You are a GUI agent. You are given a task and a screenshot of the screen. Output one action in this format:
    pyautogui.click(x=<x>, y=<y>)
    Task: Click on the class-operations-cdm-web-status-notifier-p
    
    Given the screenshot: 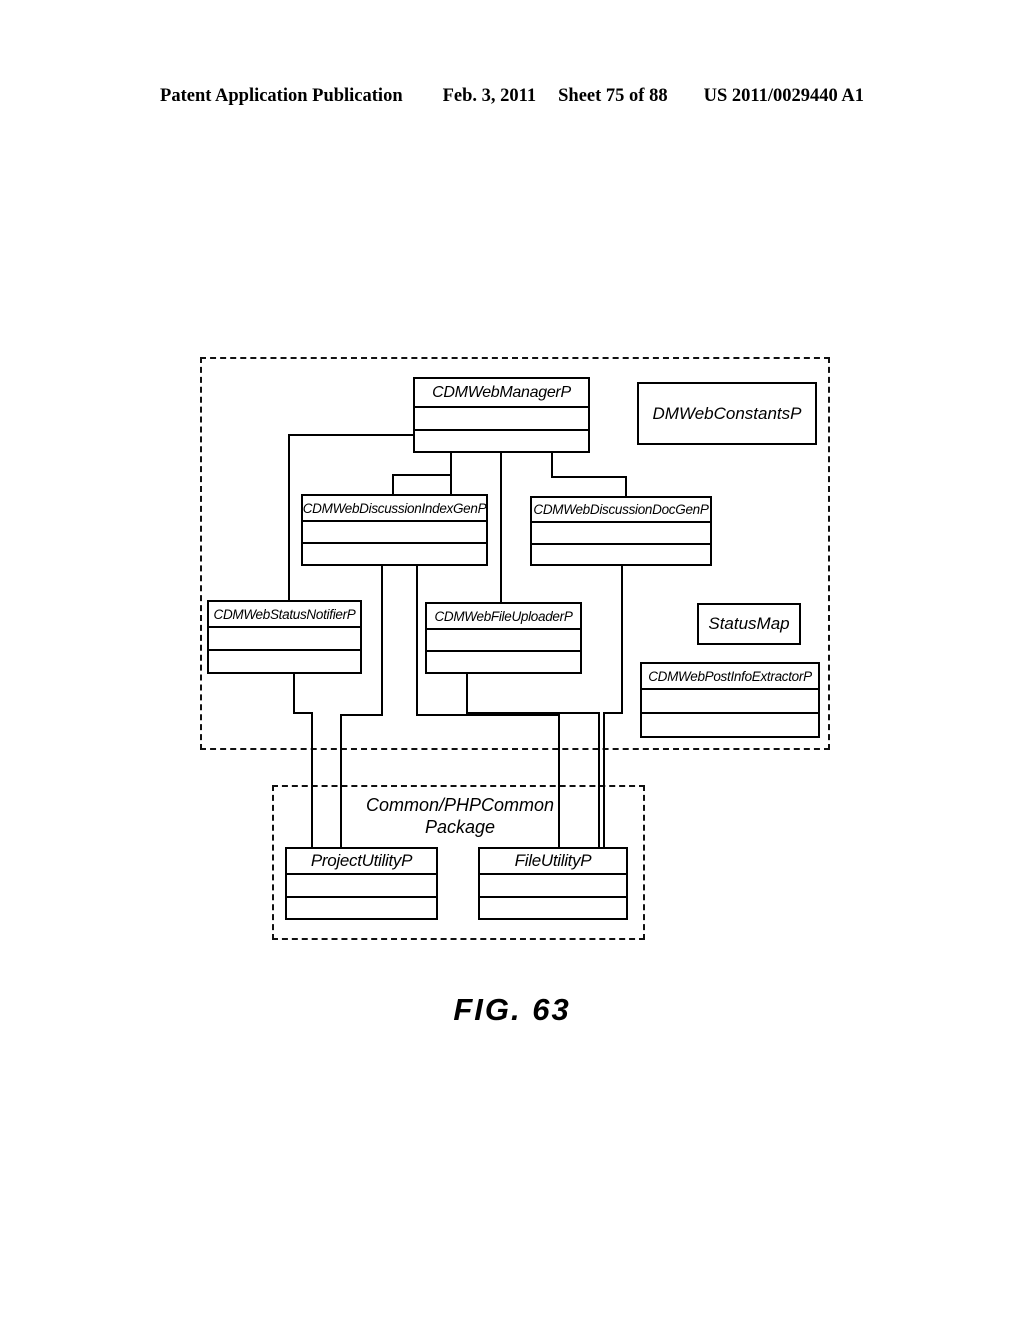 What is the action you would take?
    pyautogui.click(x=284, y=661)
    